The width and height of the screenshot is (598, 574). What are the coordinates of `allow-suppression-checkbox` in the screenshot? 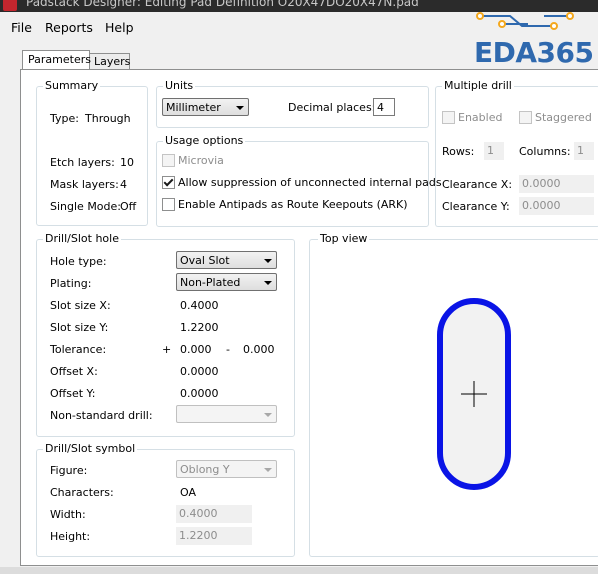 It's located at (168, 182).